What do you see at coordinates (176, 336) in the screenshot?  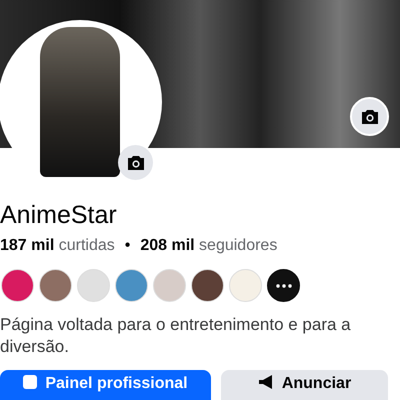 I see `page-description: Página voltada para o entretenimento e para a diversão.` at bounding box center [176, 336].